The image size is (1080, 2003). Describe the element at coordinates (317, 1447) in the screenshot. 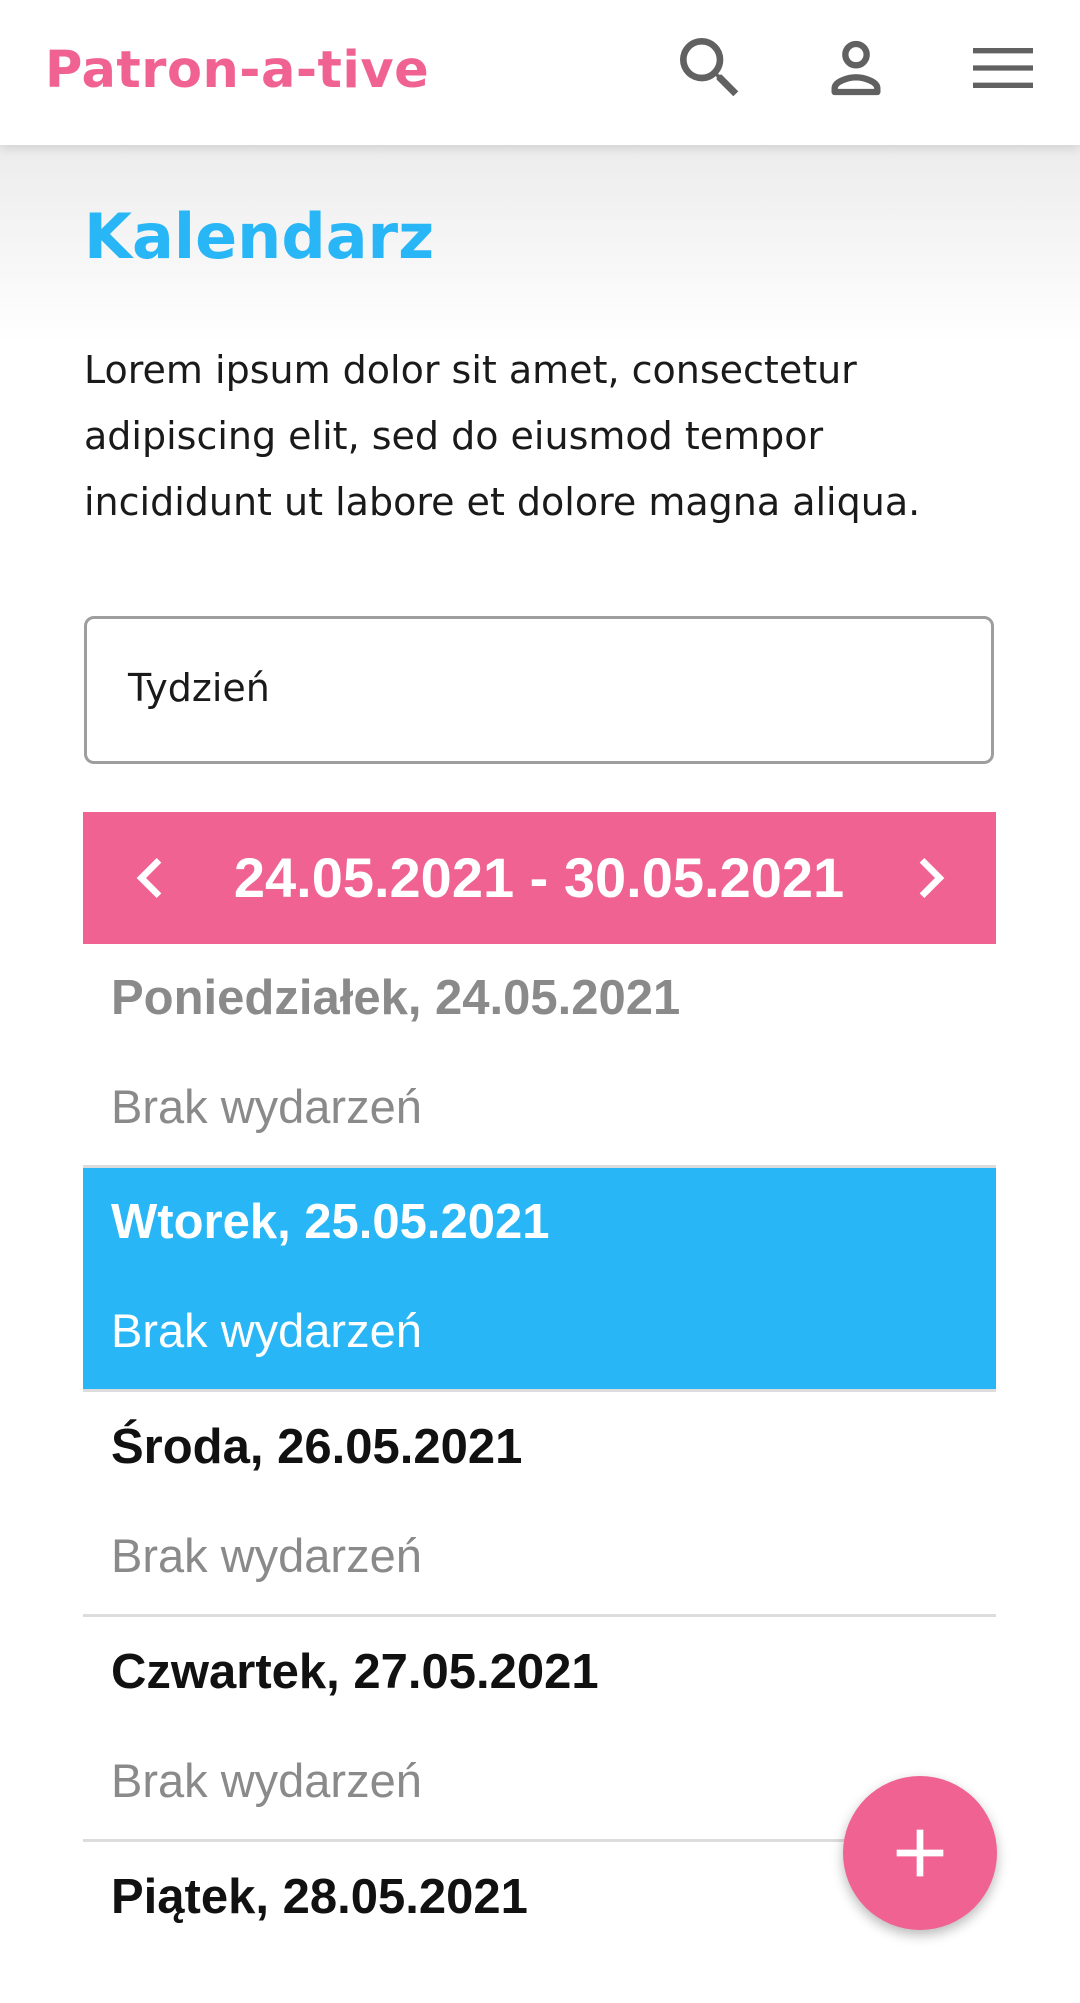

I see `day-title: Środa, 26.05.2021` at that location.